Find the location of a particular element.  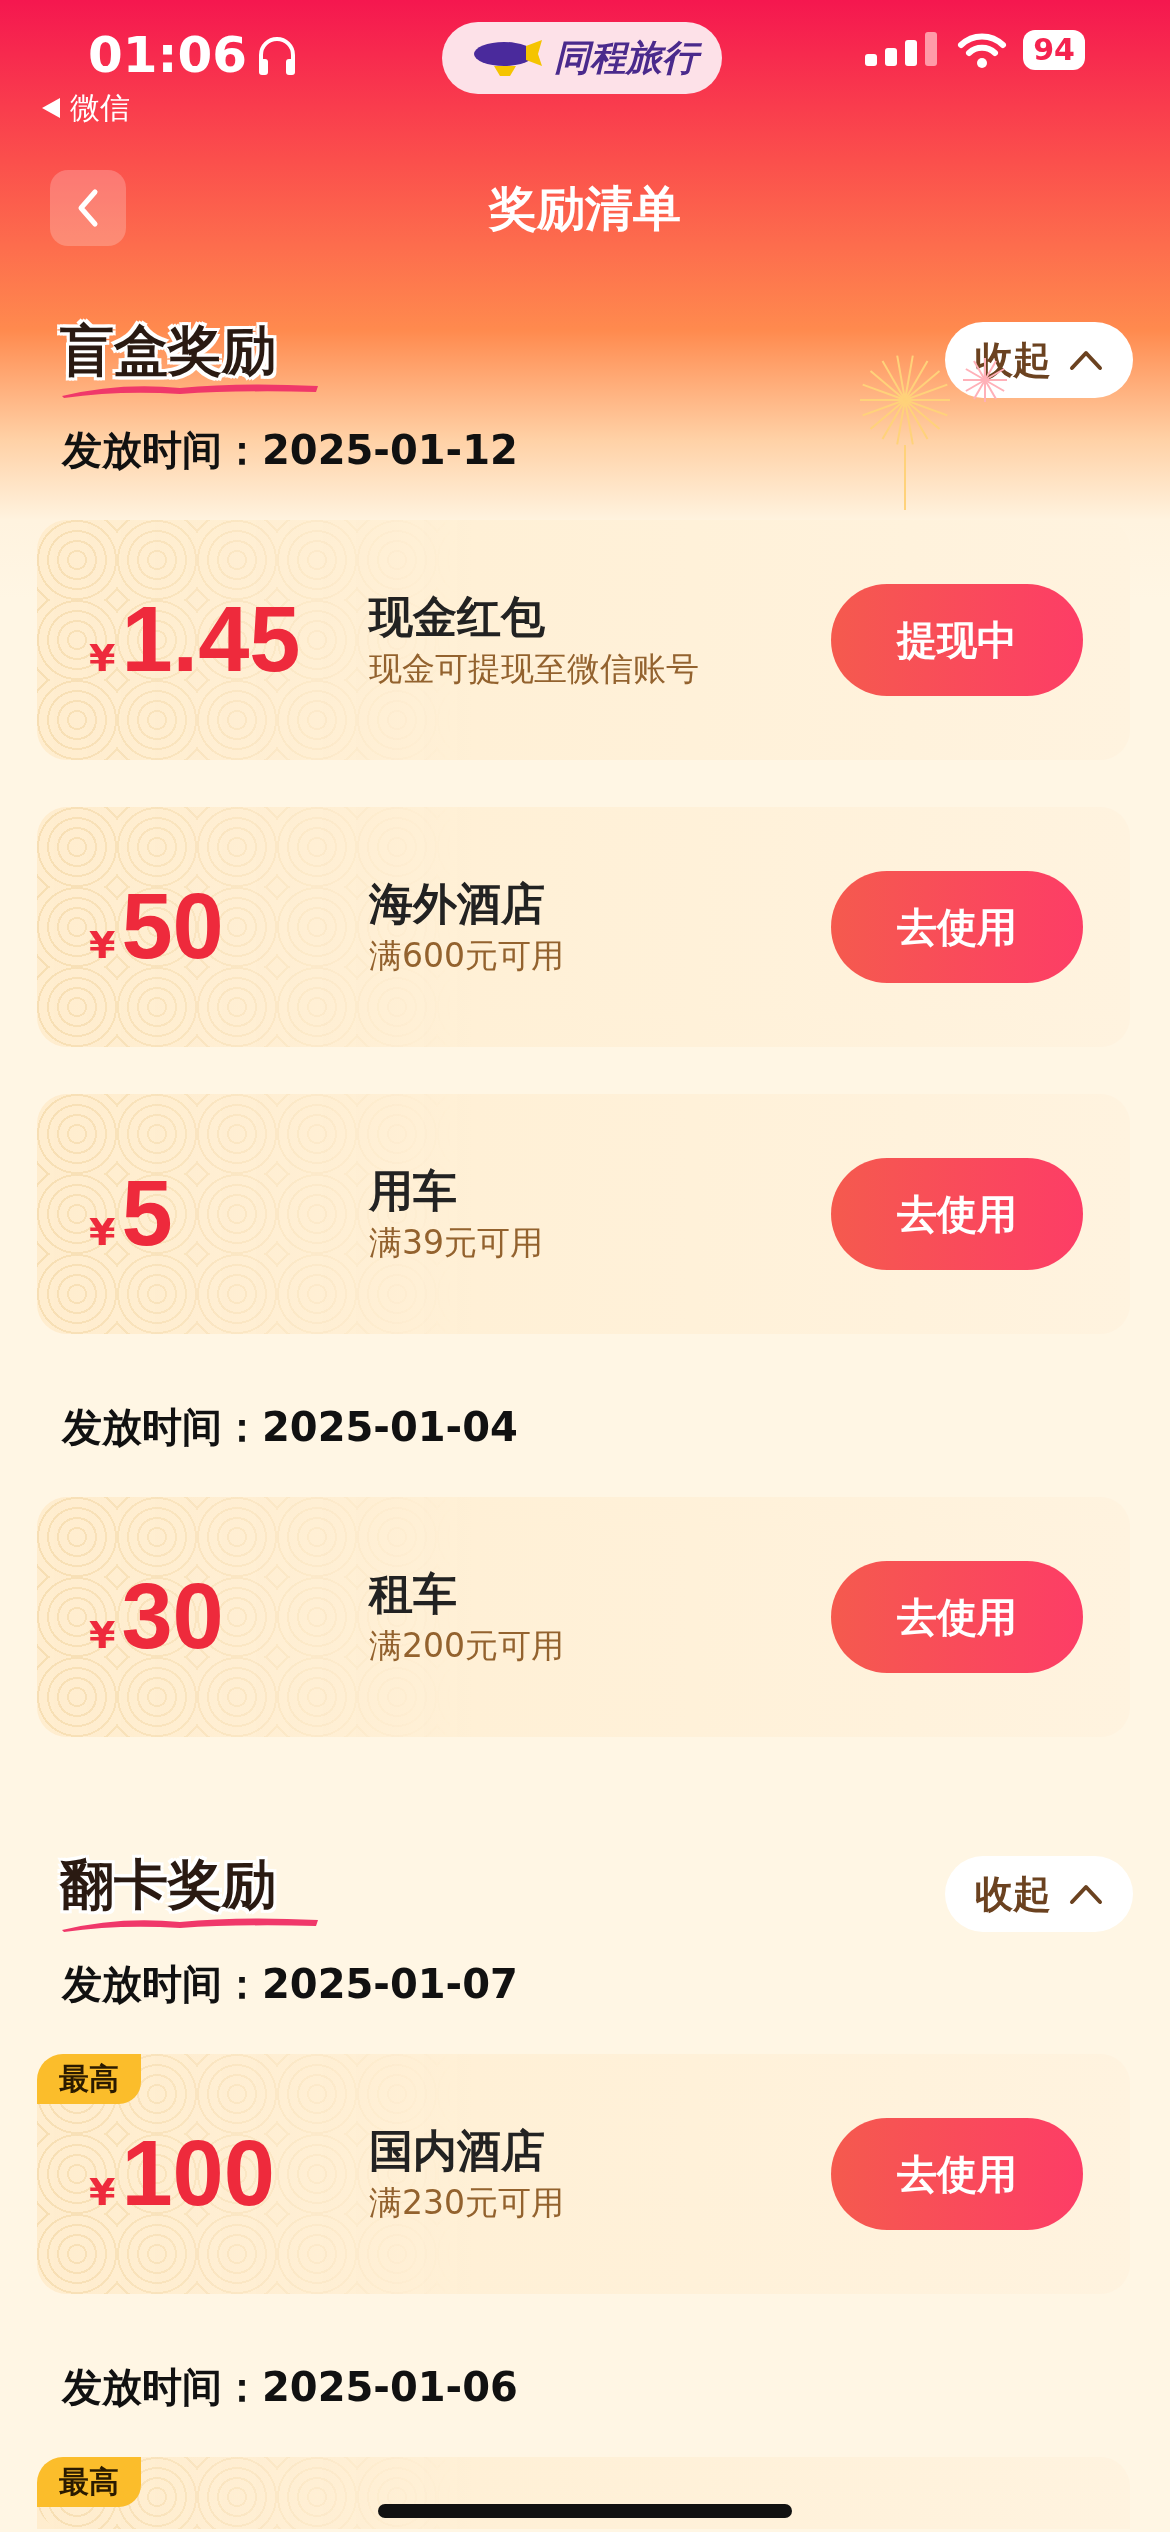

reward-amount: 5 is located at coordinates (147, 1213).